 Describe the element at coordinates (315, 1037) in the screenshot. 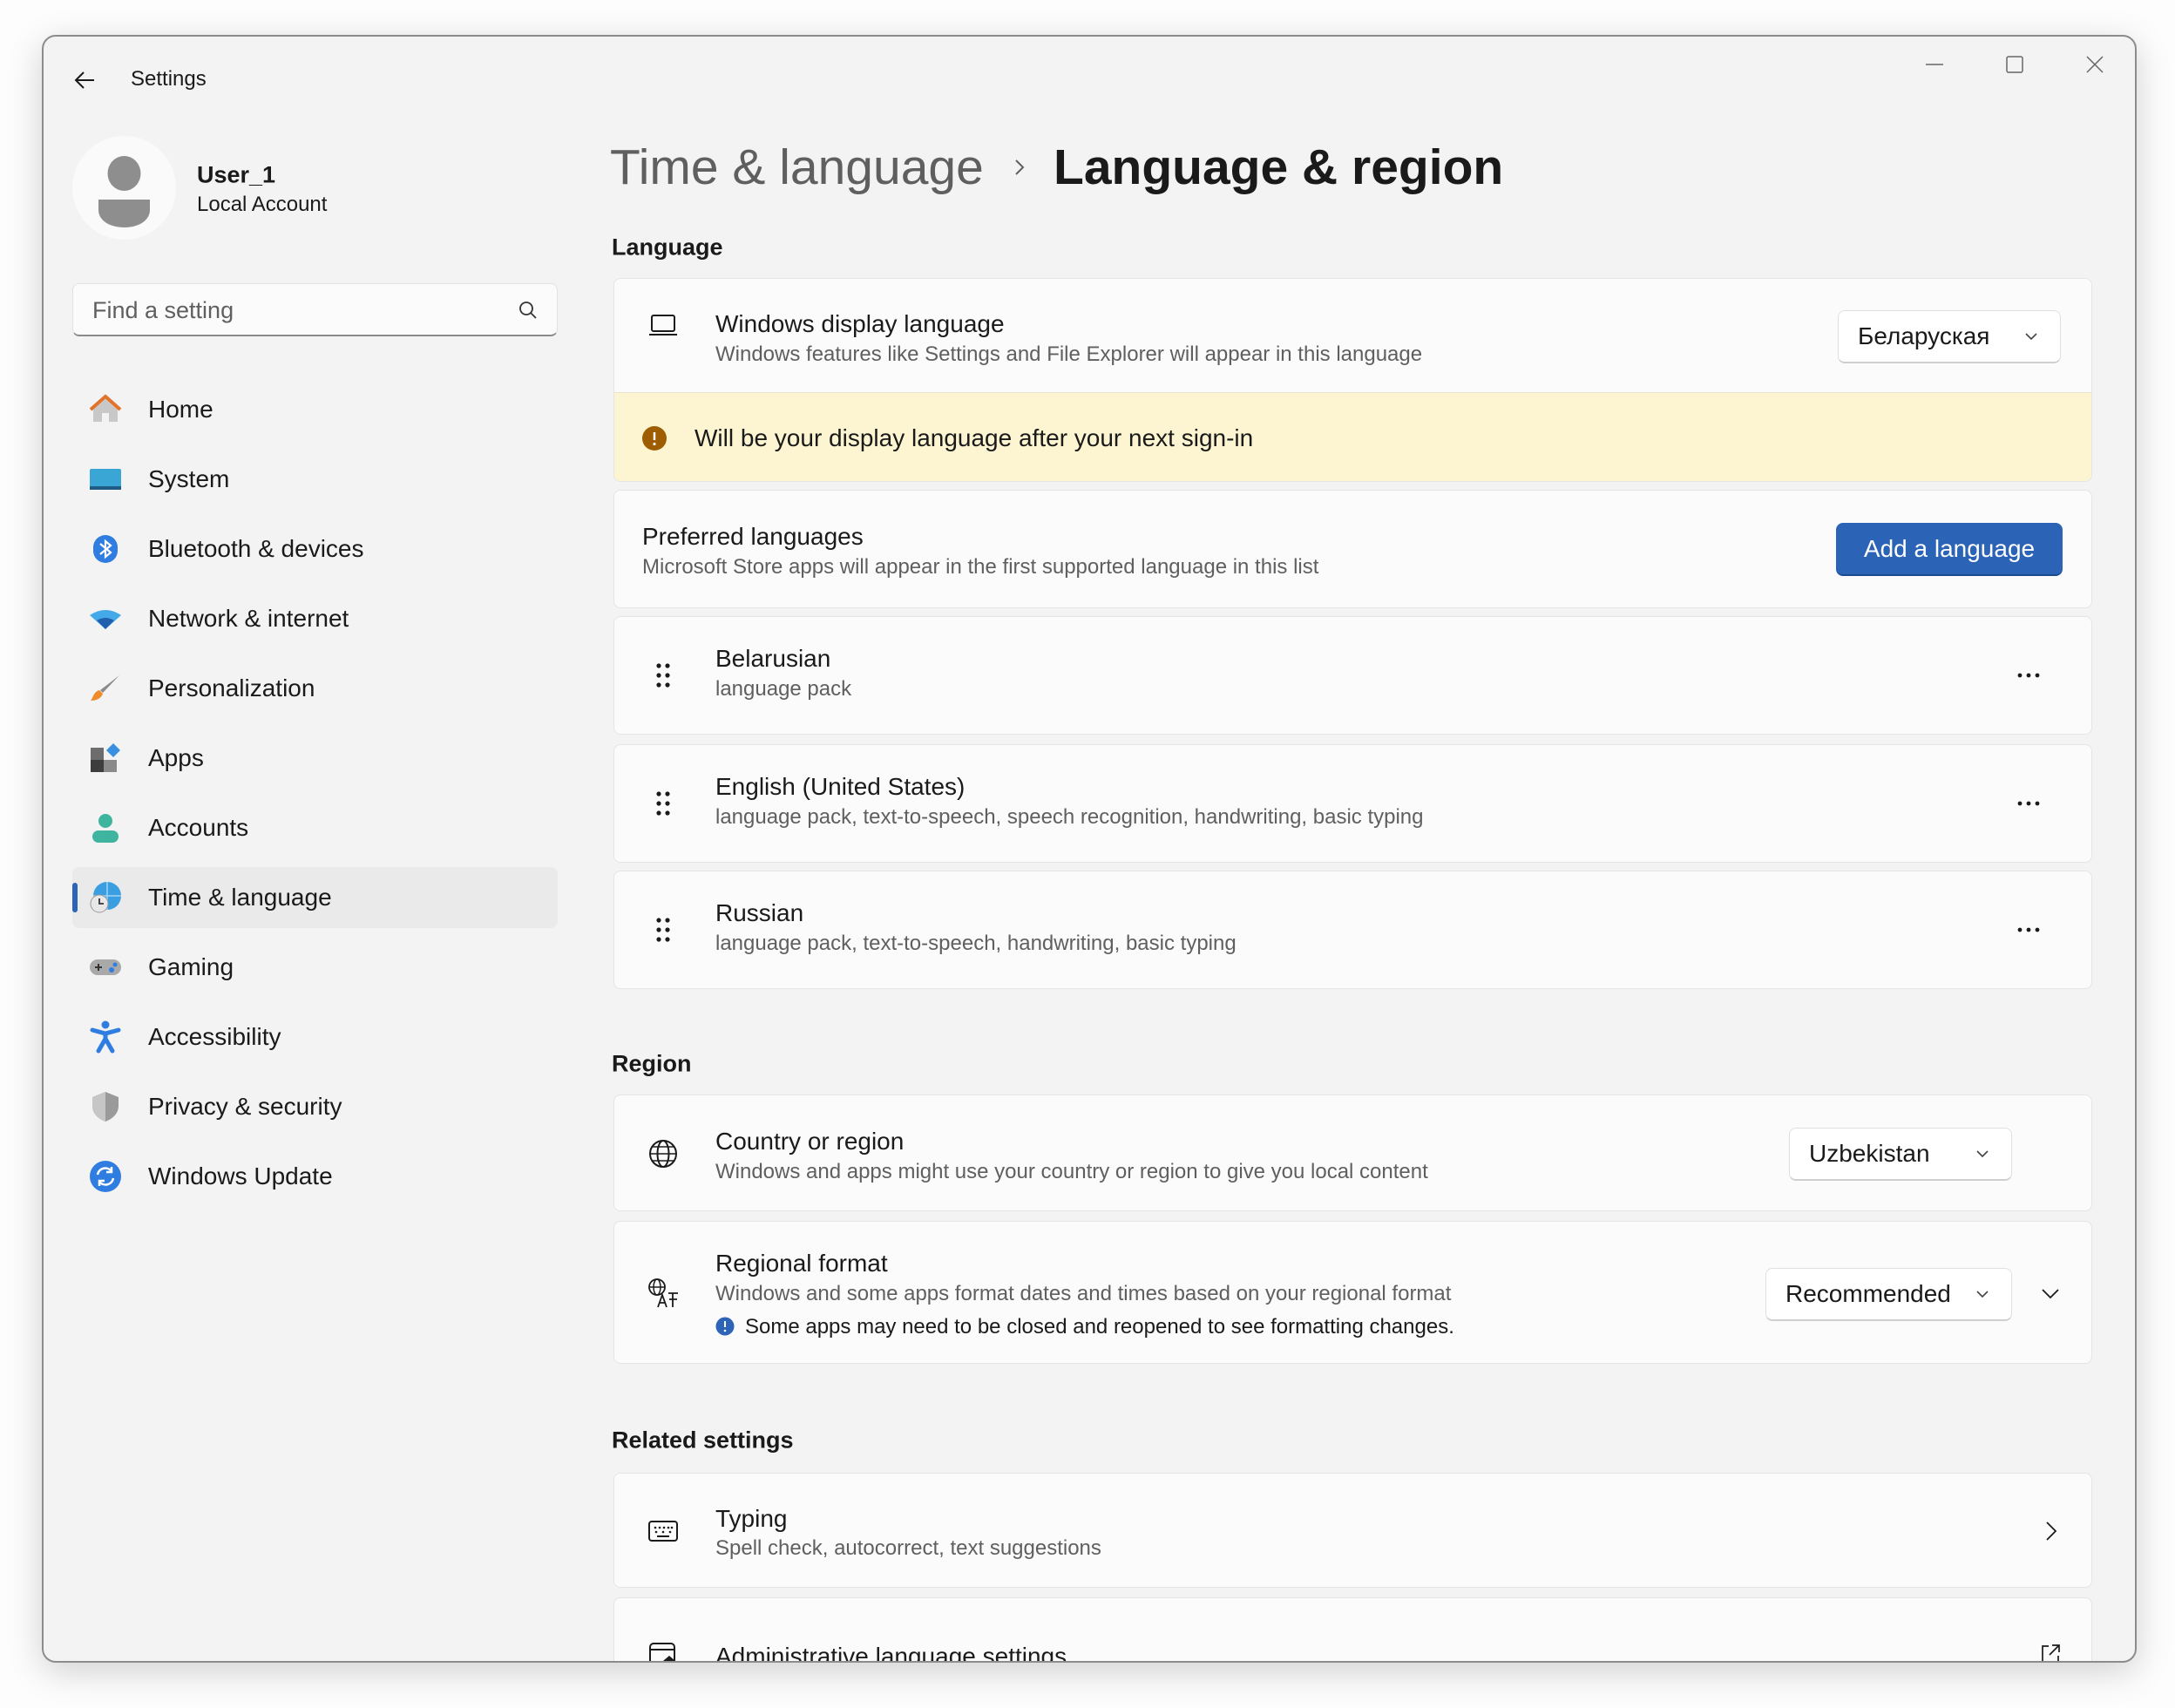

I see `sidebar-item-accessibility: Accessibility` at that location.